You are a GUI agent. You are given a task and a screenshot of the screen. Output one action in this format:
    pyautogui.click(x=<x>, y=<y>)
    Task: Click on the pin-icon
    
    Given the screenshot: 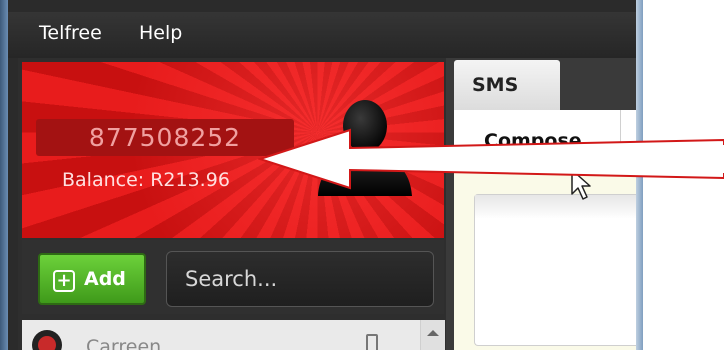 What is the action you would take?
    pyautogui.click(x=372, y=342)
    